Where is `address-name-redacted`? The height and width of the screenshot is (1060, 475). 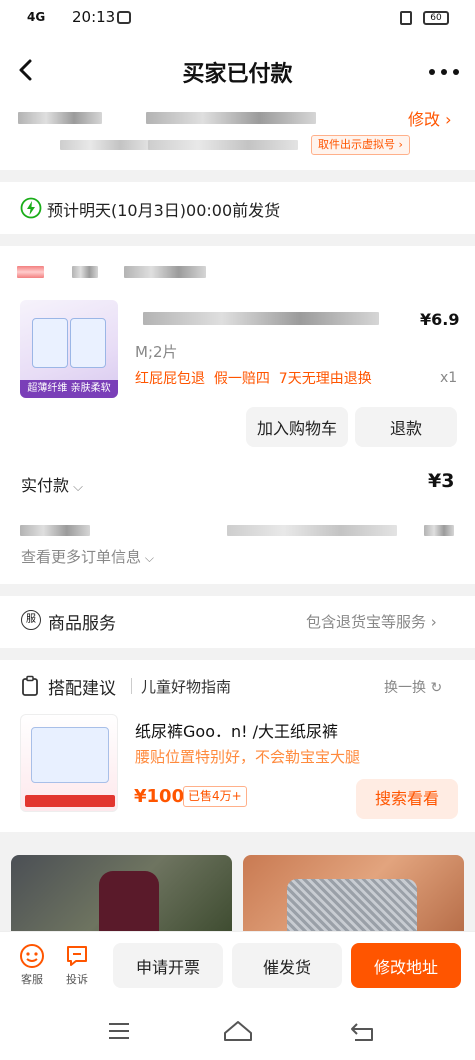
address-name-redacted is located at coordinates (60, 118).